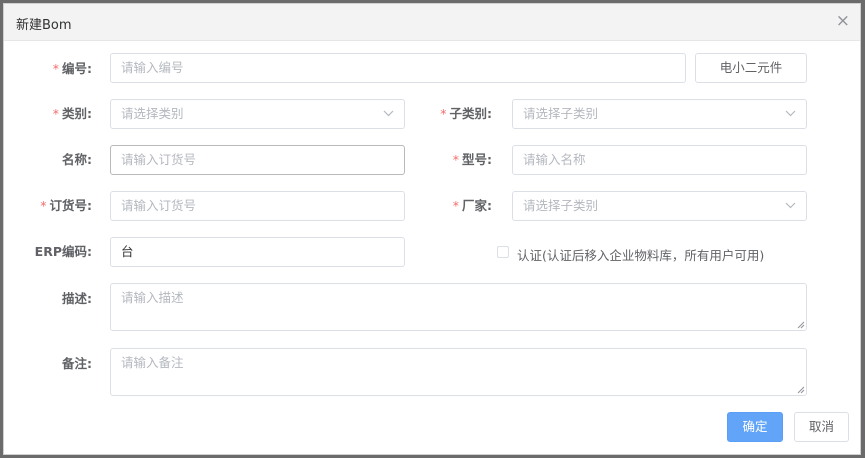 The height and width of the screenshot is (458, 865). I want to click on erp-code-value: 台, so click(127, 251).